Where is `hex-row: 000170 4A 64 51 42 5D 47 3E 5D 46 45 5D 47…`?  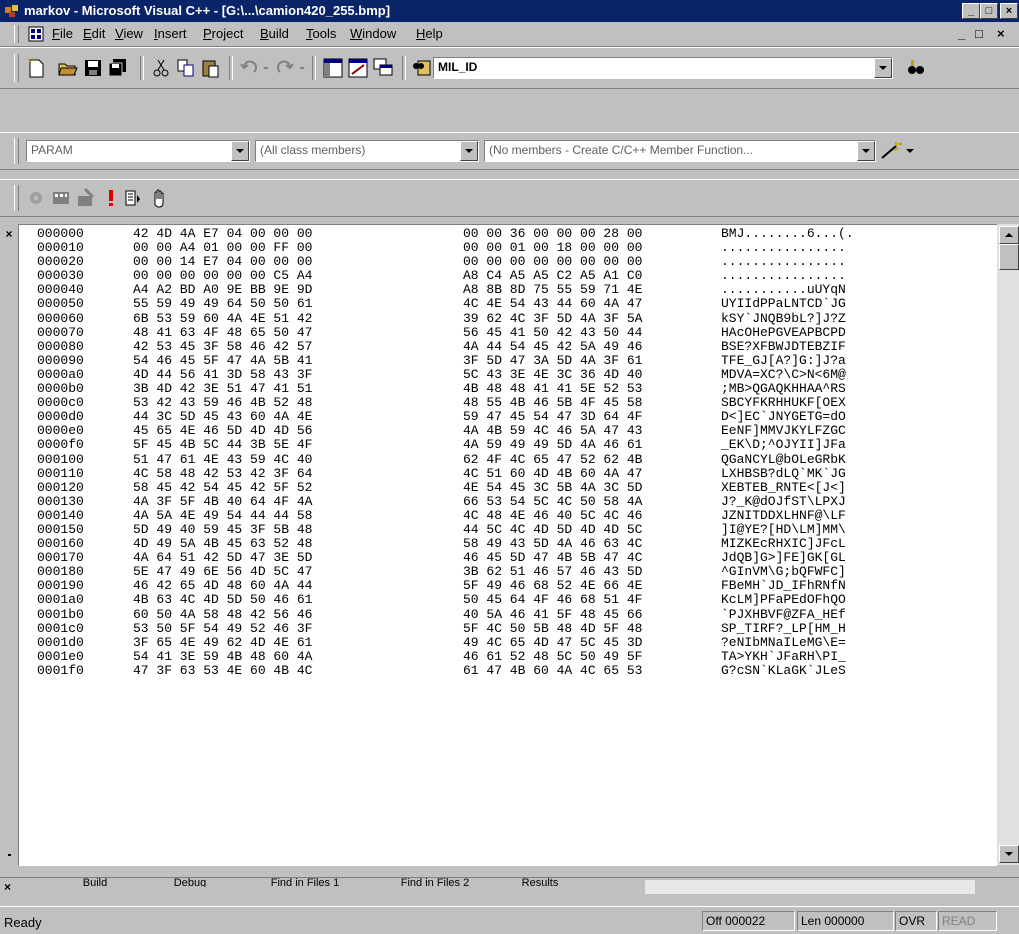
hex-row: 000170 4A 64 51 42 5D 47 3E 5D 46 45 5D 47… is located at coordinates (445, 558).